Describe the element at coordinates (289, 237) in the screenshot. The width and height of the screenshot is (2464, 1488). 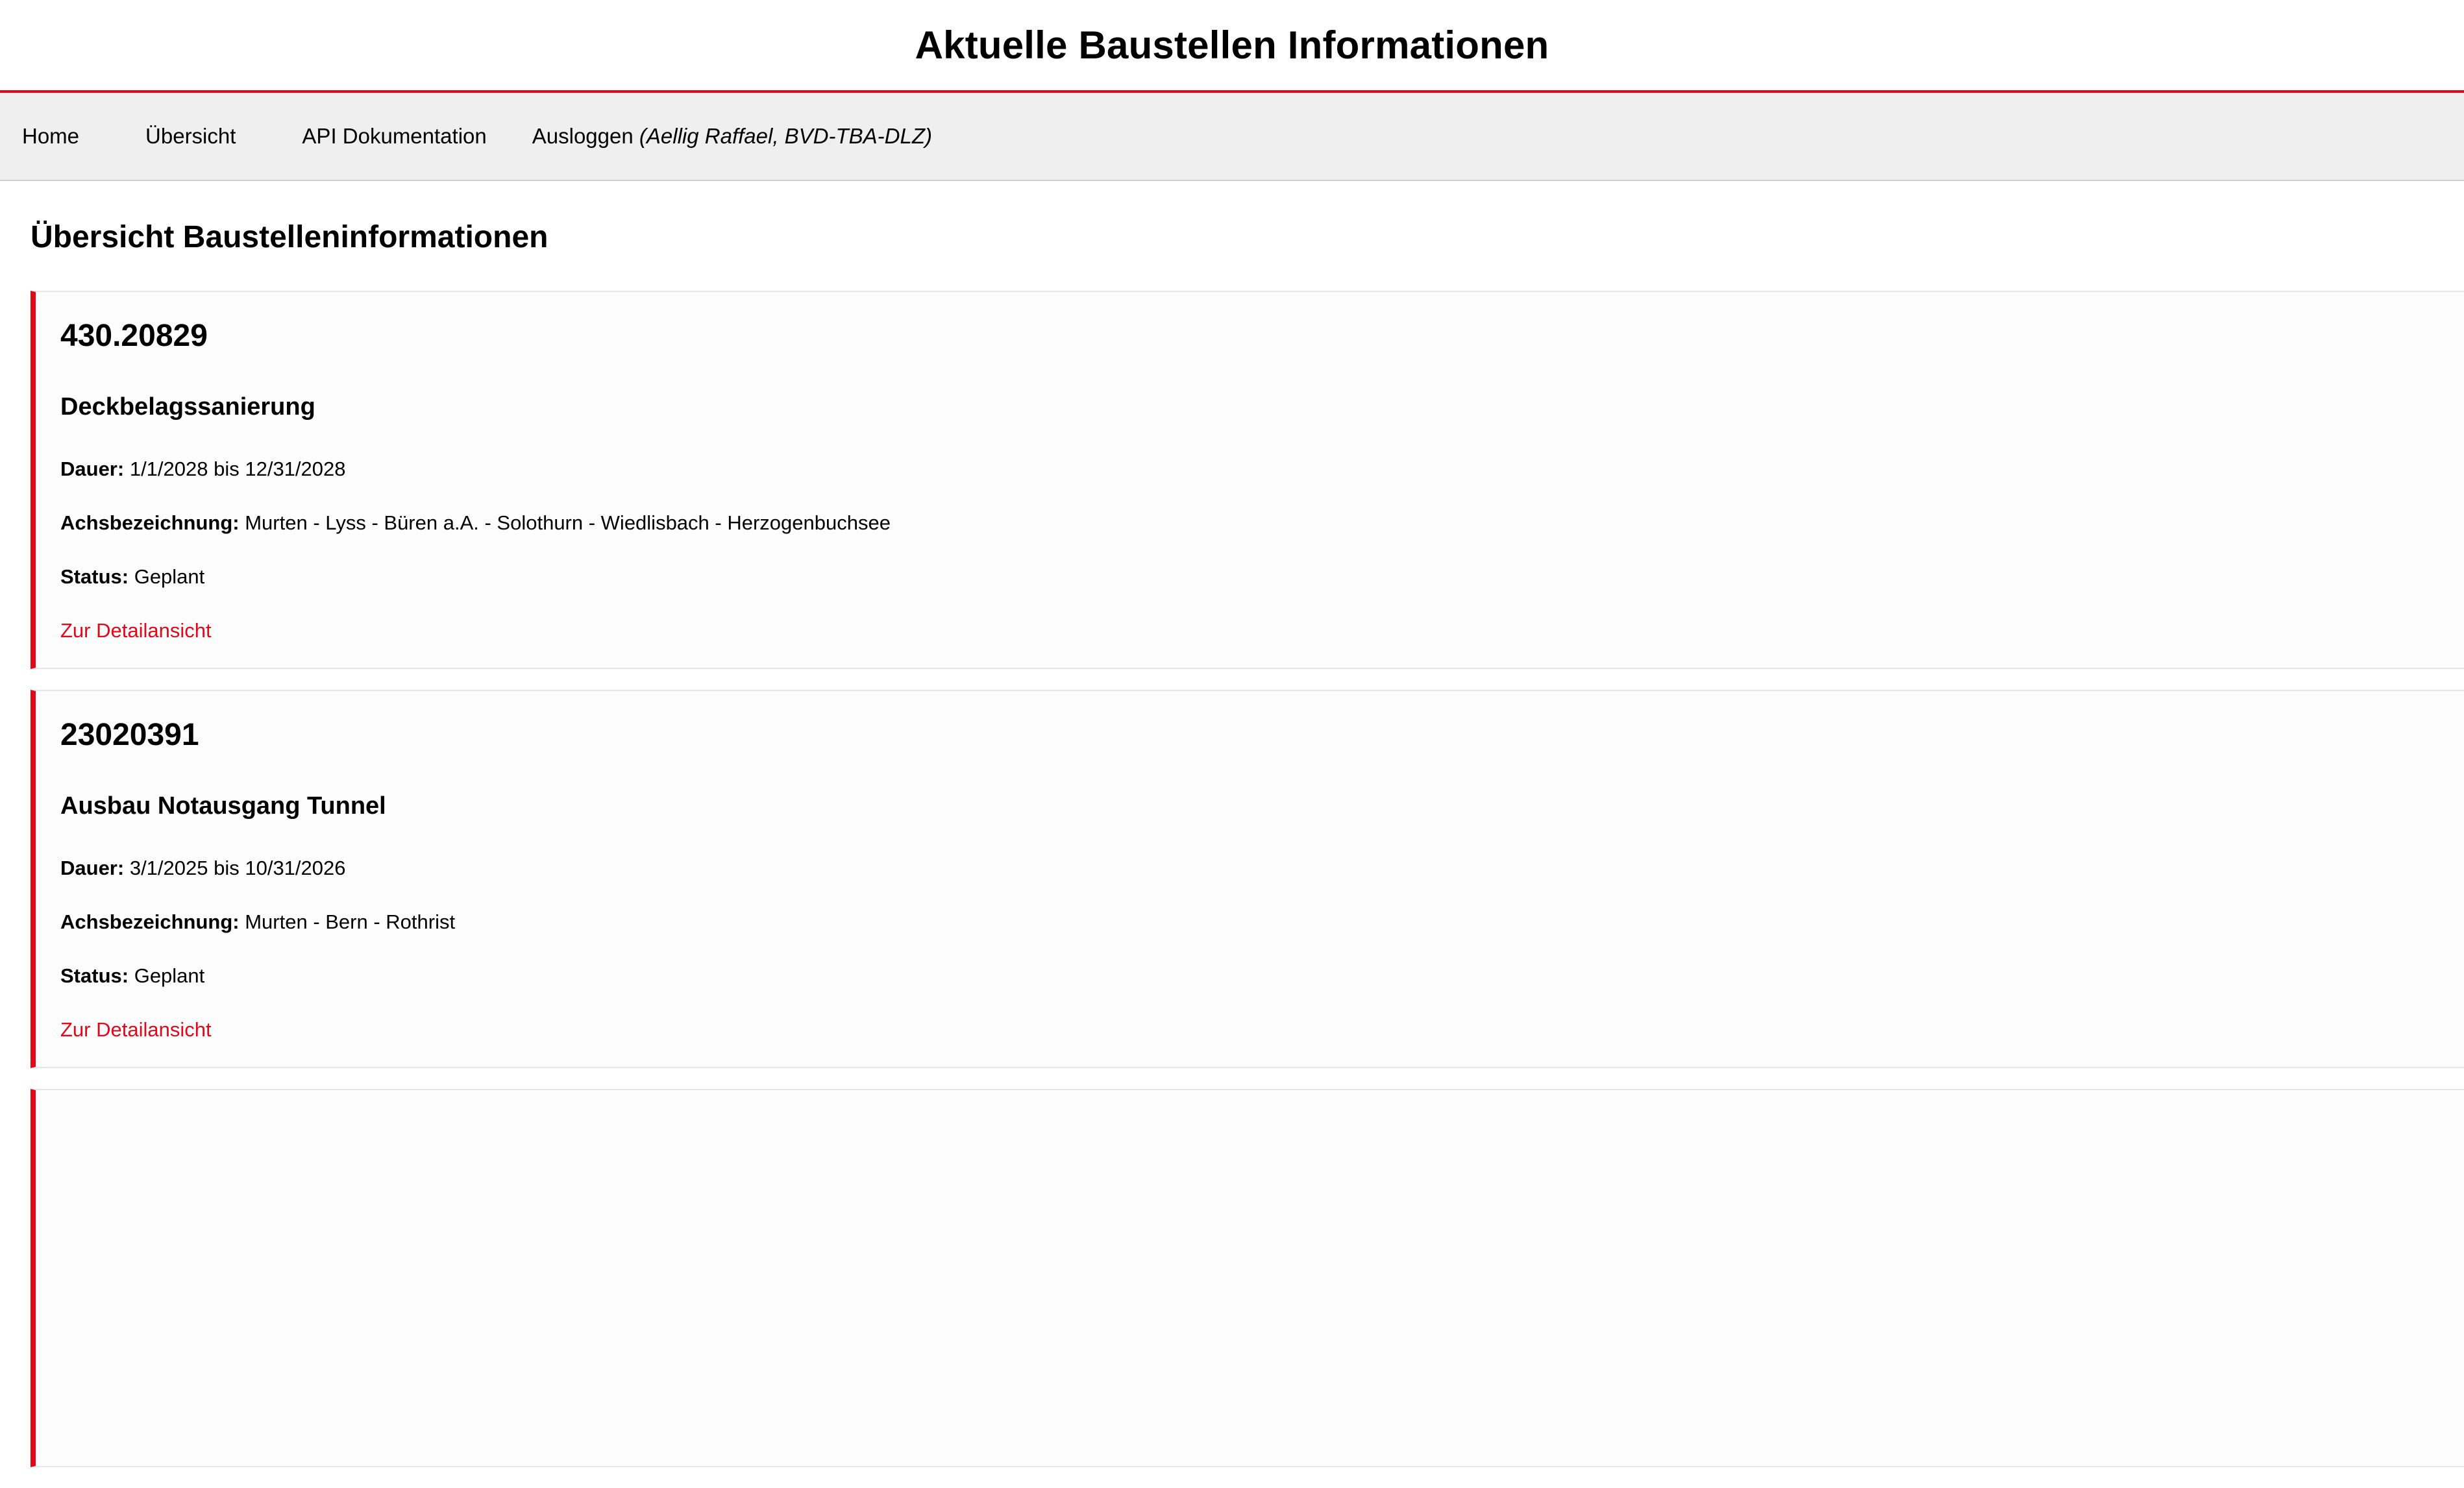
I see `page-title: Übersicht Baustelleninformationen` at that location.